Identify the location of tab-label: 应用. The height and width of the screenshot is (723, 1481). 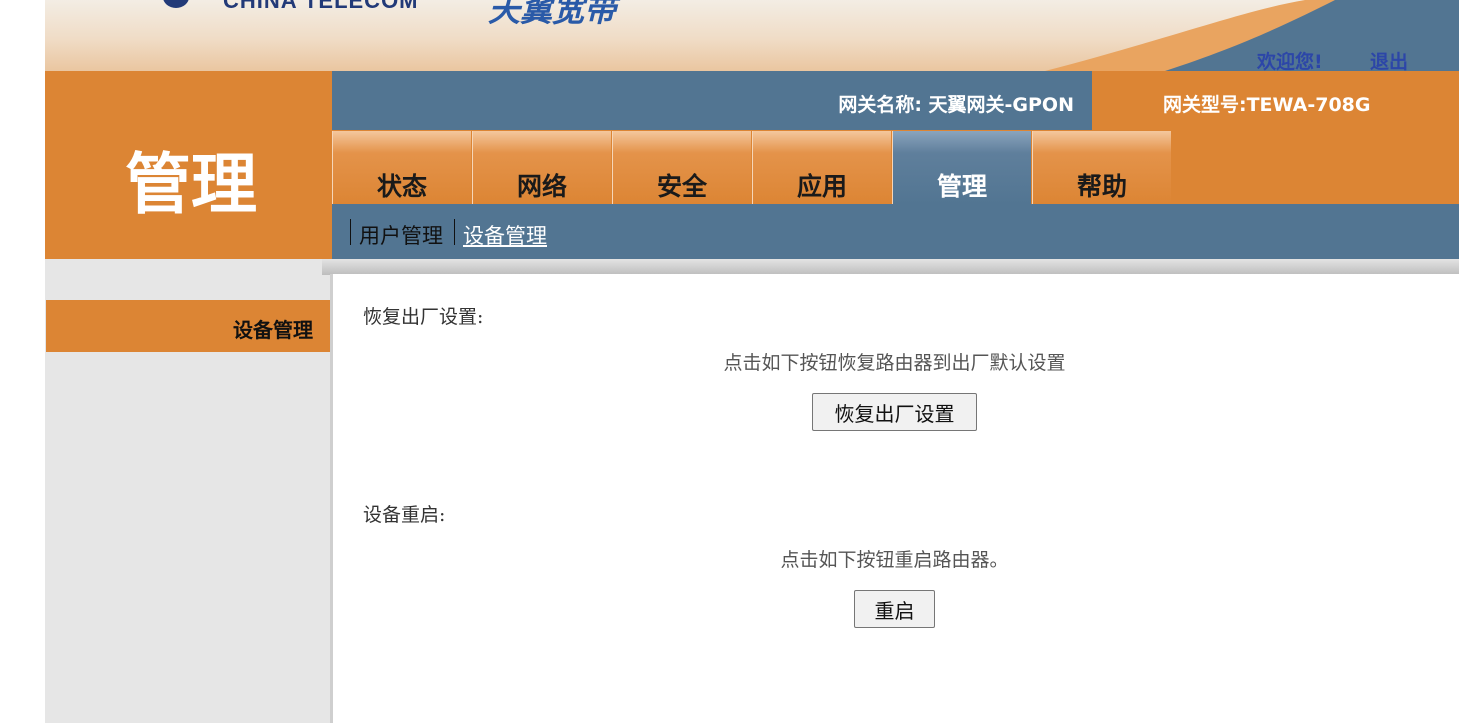
(821, 186).